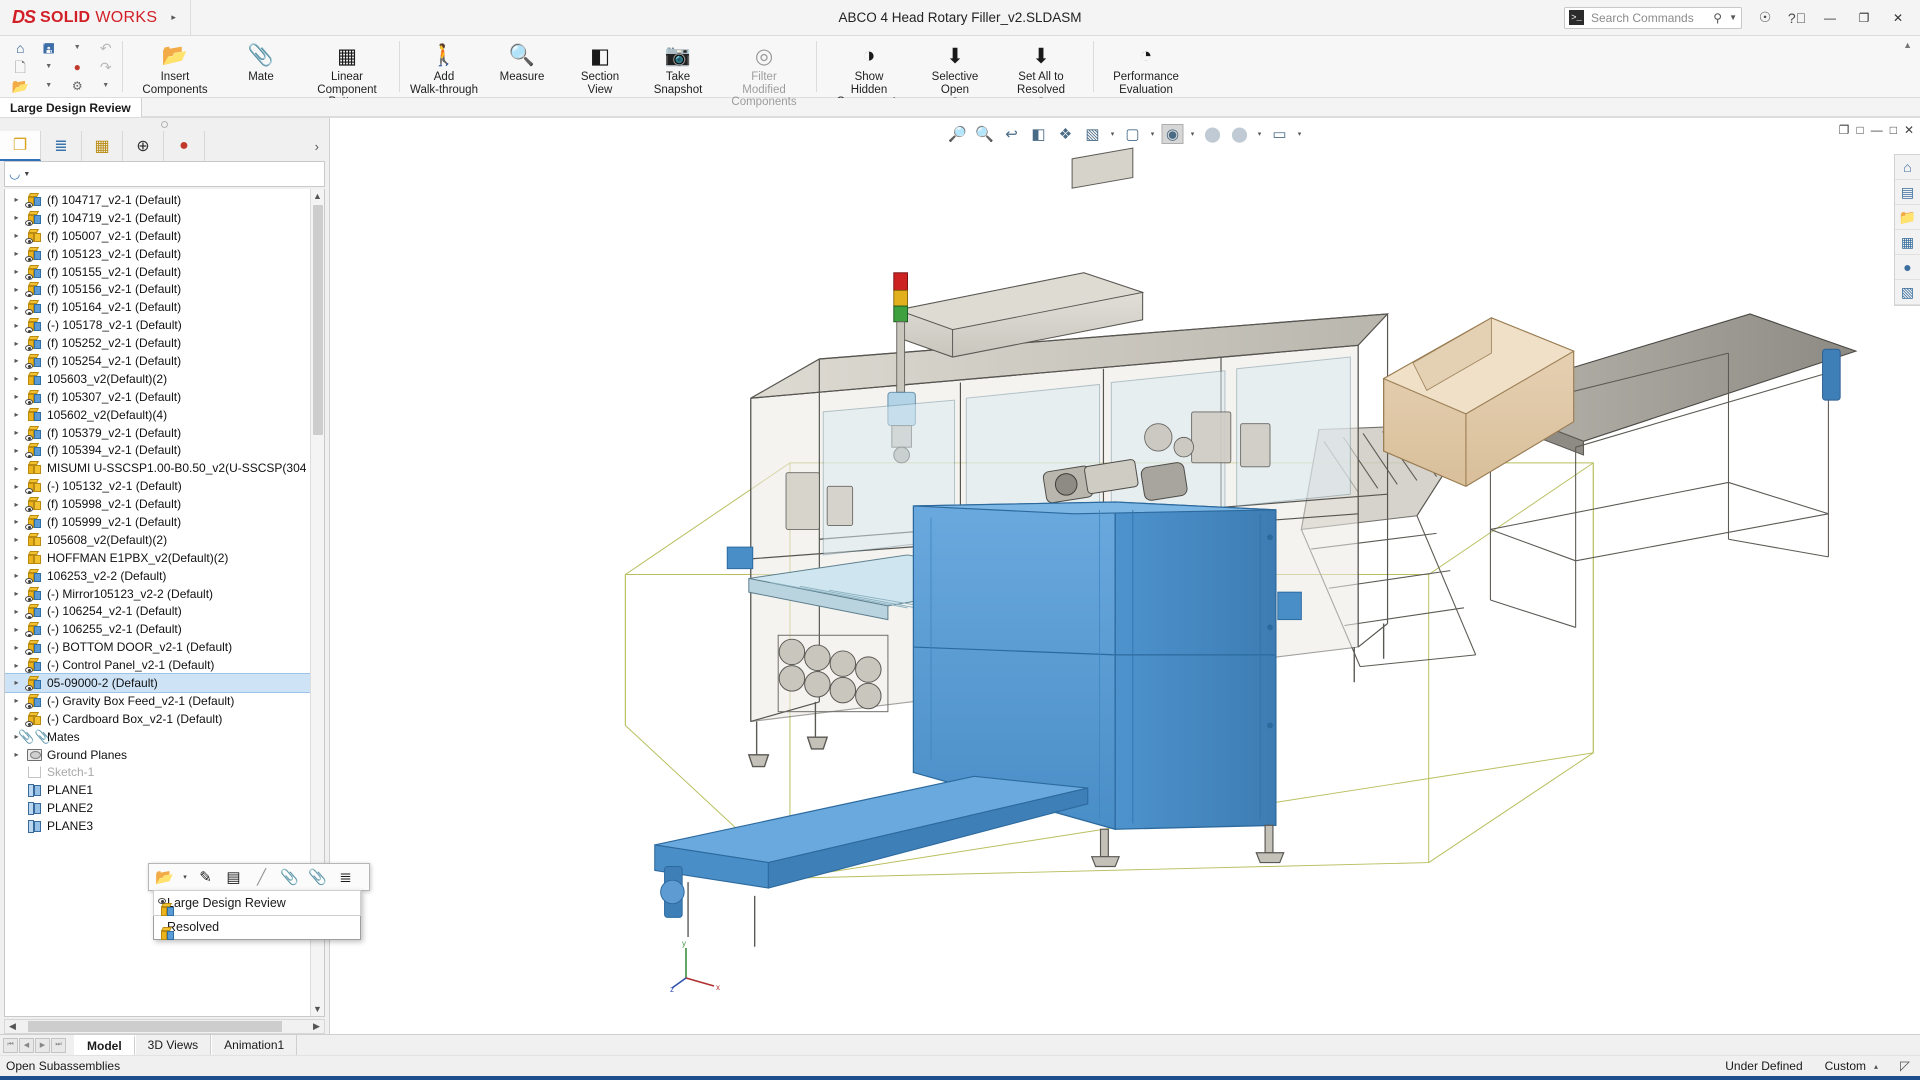 This screenshot has width=1920, height=1080. Describe the element at coordinates (77, 47) in the screenshot. I see `qat-save-dropdown: ▼` at that location.